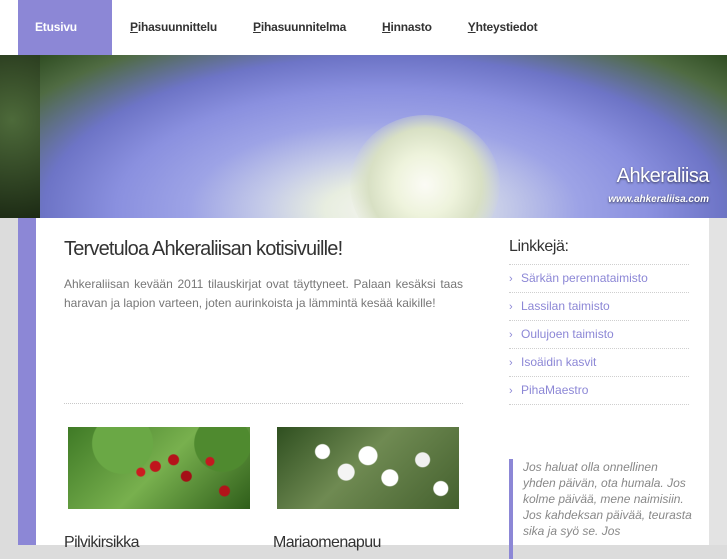 The image size is (727, 559). What do you see at coordinates (599, 391) in the screenshot?
I see `link-item: › PihaMaestro` at bounding box center [599, 391].